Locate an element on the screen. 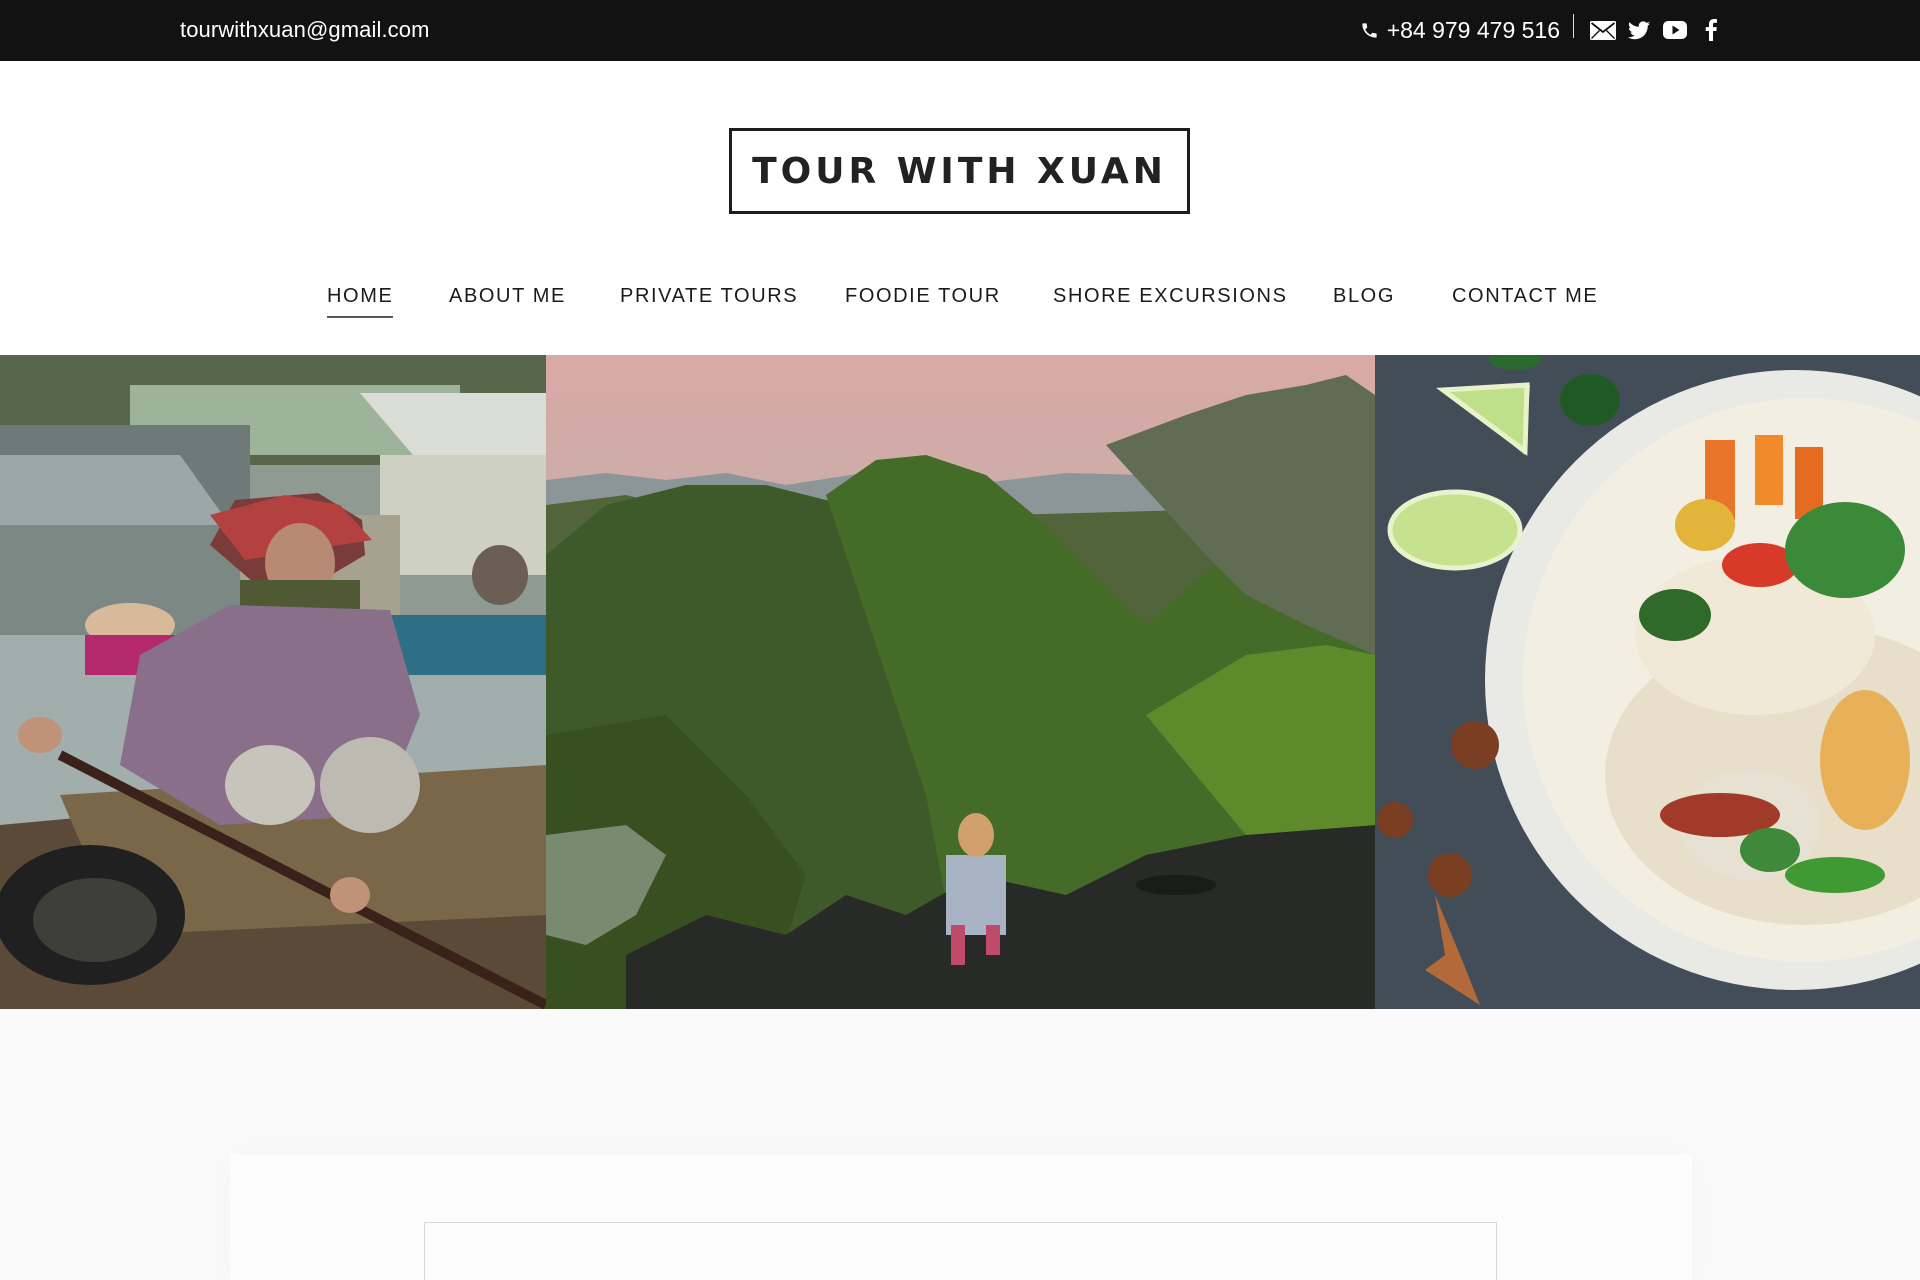 This screenshot has height=1280, width=1920. facebook-button is located at coordinates (1711, 30).